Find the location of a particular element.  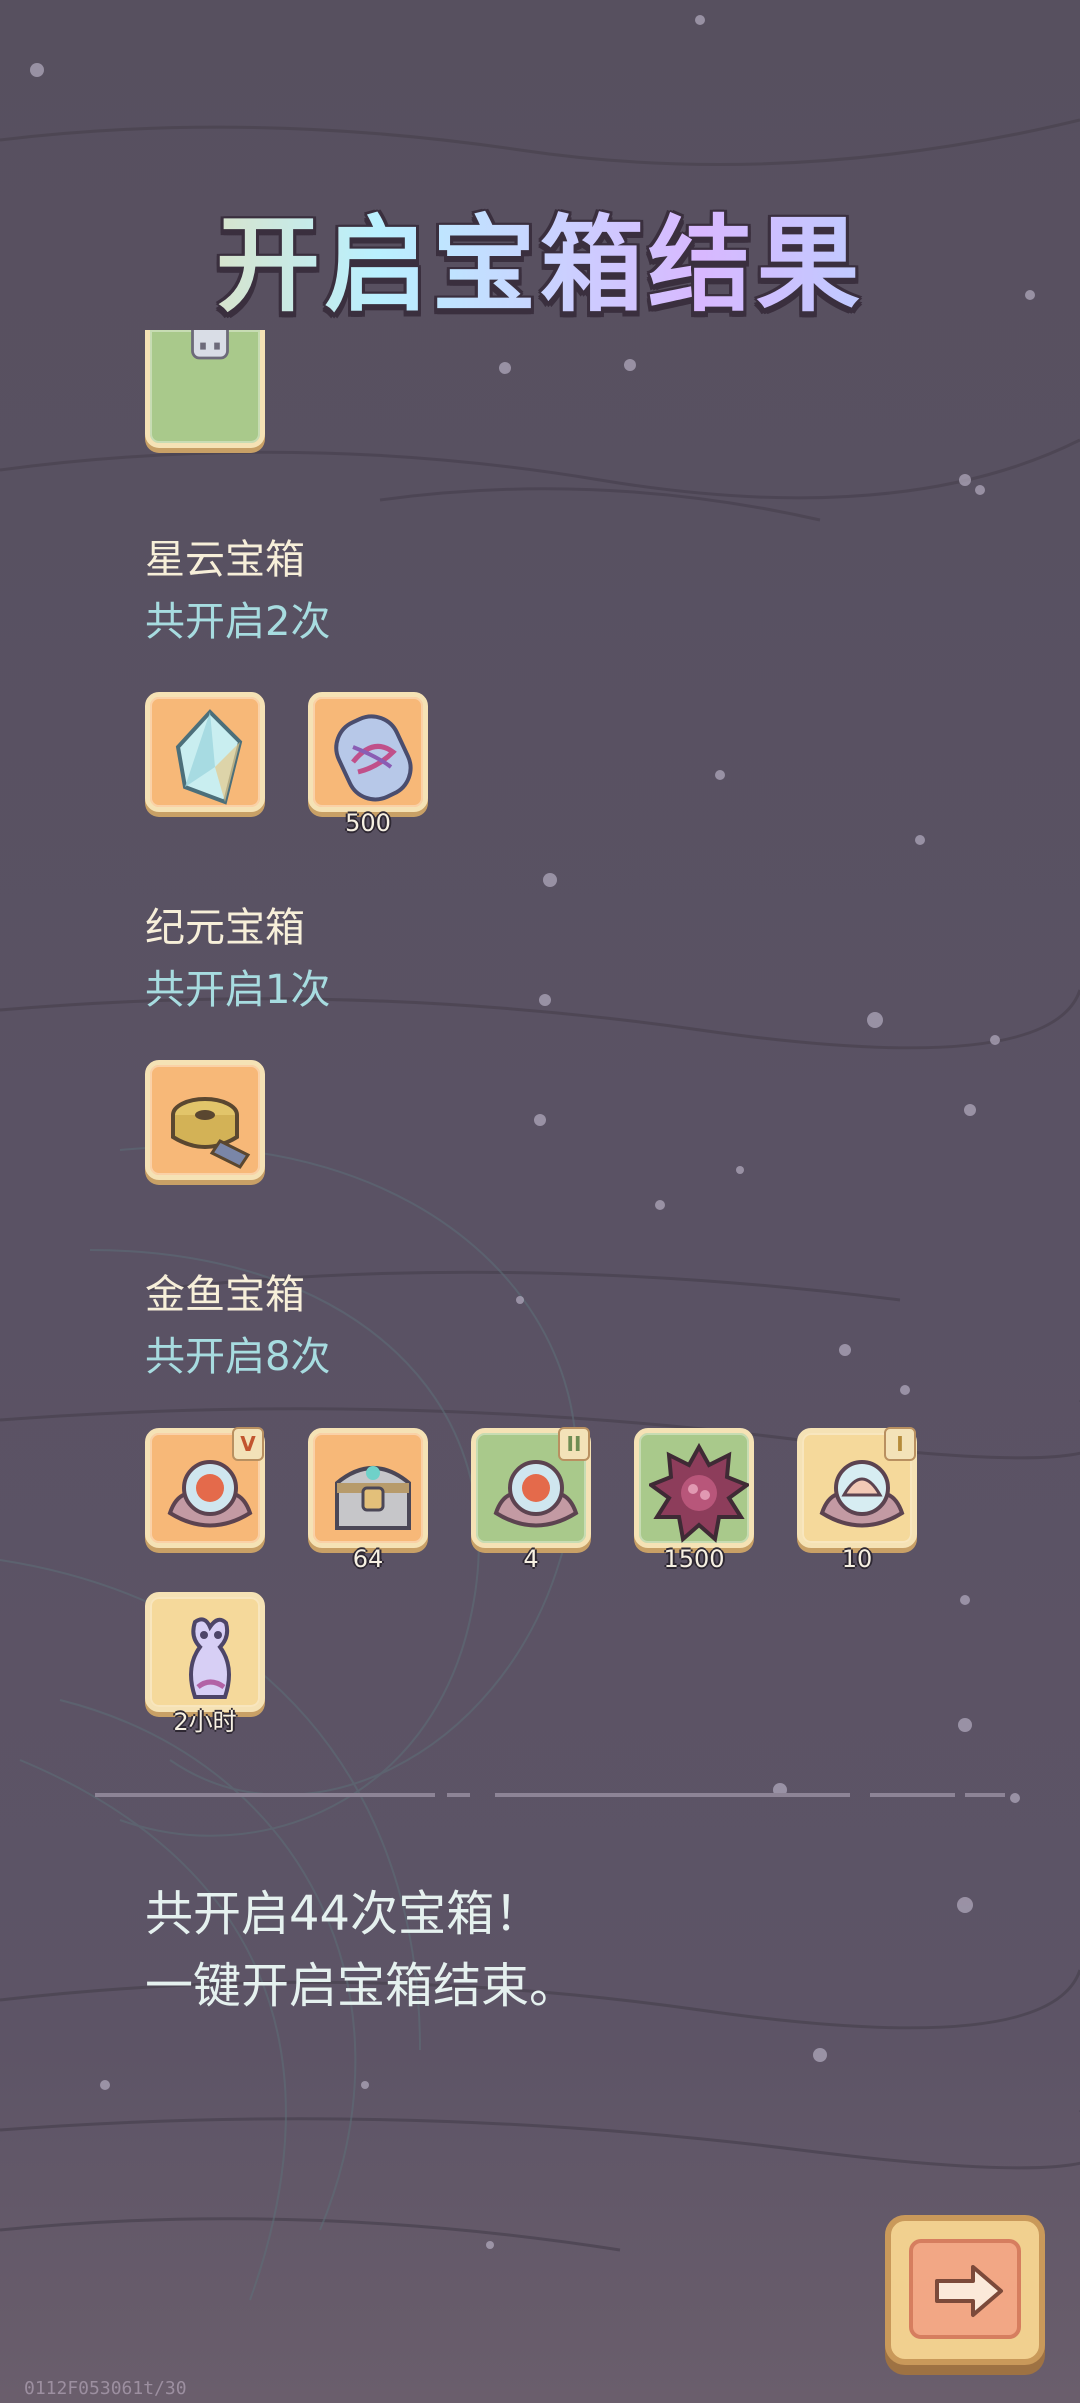

tier-badge: II is located at coordinates (574, 1444).